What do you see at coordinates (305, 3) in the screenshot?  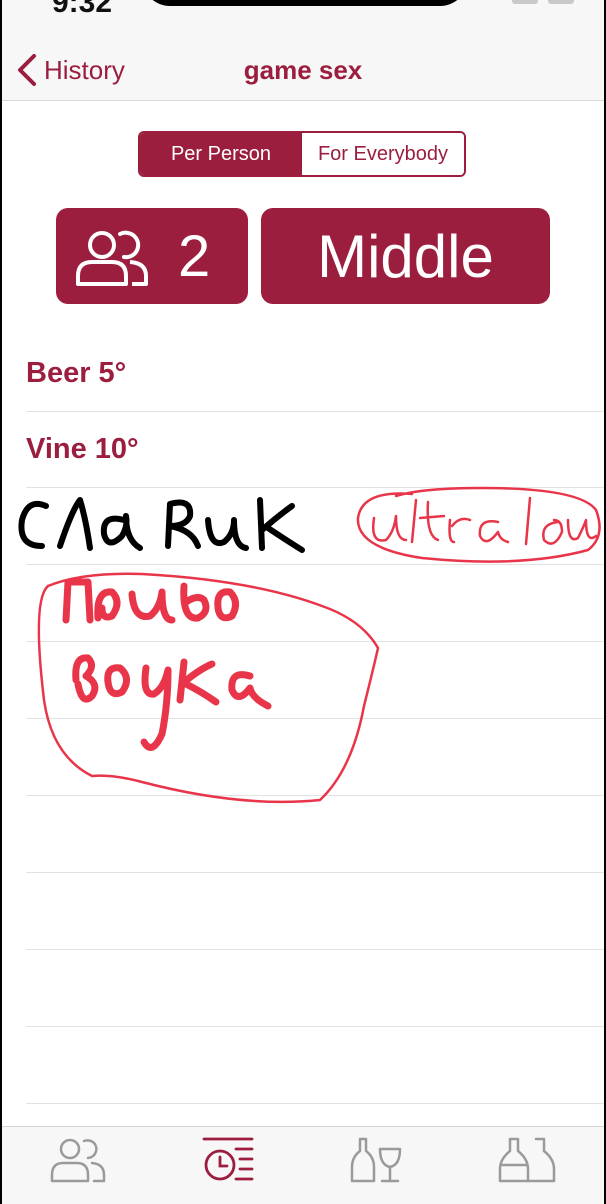 I see `notch` at bounding box center [305, 3].